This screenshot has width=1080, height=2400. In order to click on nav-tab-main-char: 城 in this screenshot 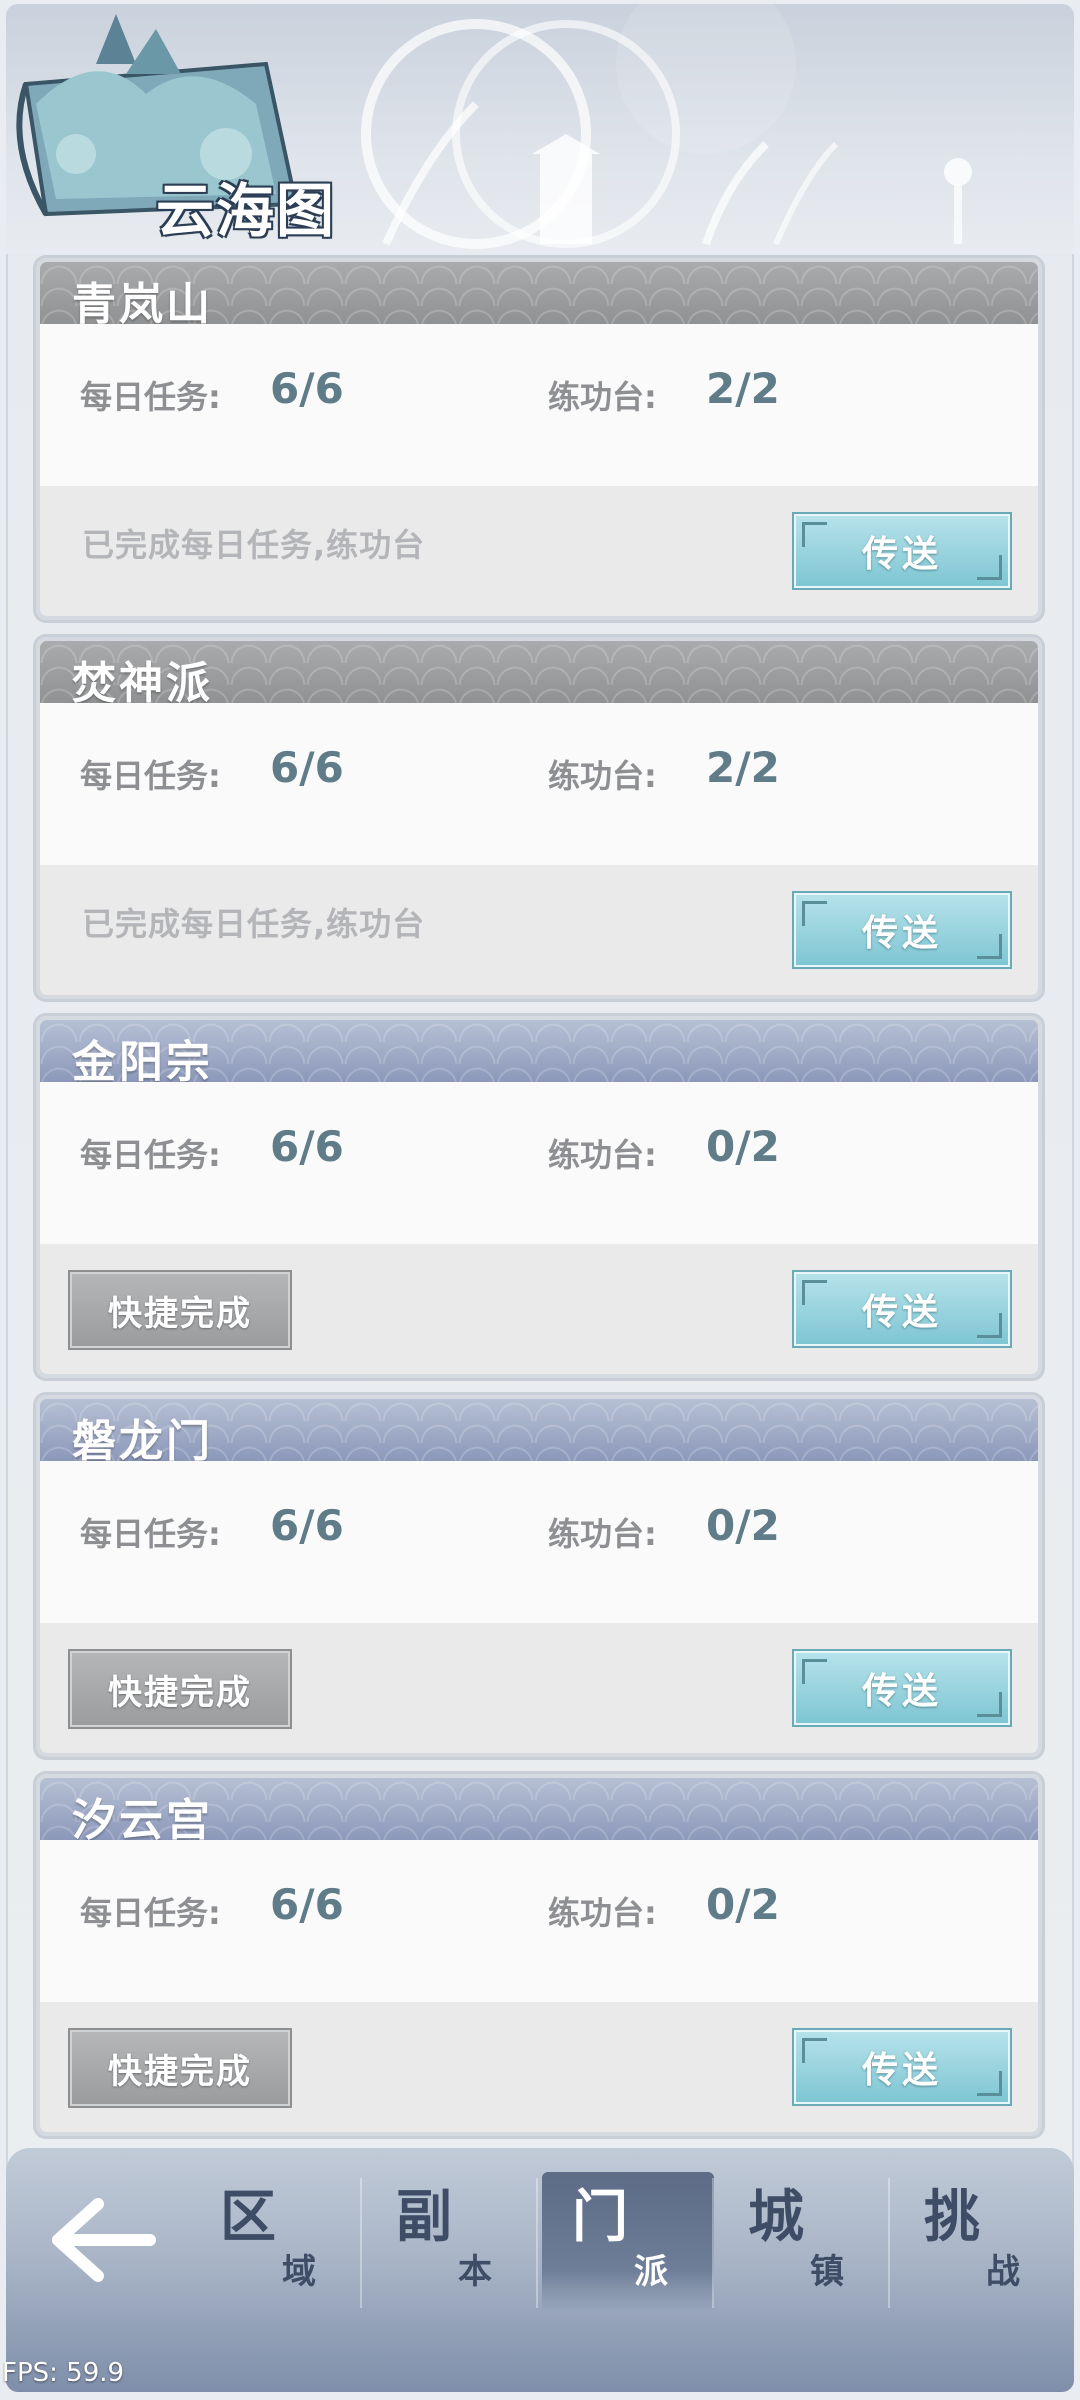, I will do `click(776, 2217)`.